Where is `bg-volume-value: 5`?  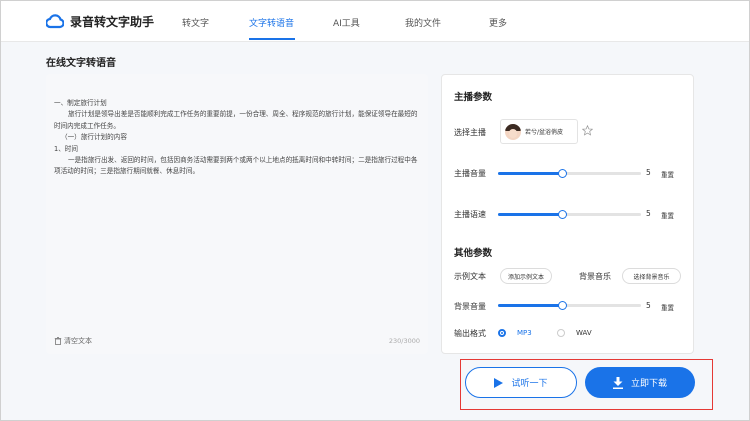
bg-volume-value: 5 is located at coordinates (648, 305).